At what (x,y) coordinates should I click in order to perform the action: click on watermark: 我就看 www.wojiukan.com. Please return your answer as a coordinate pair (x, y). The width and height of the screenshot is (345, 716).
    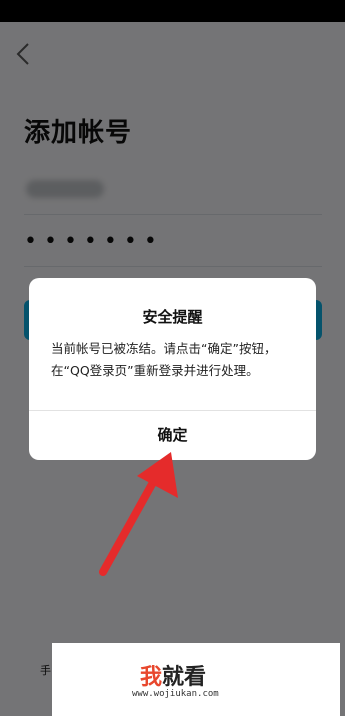
    Looking at the image, I should click on (196, 679).